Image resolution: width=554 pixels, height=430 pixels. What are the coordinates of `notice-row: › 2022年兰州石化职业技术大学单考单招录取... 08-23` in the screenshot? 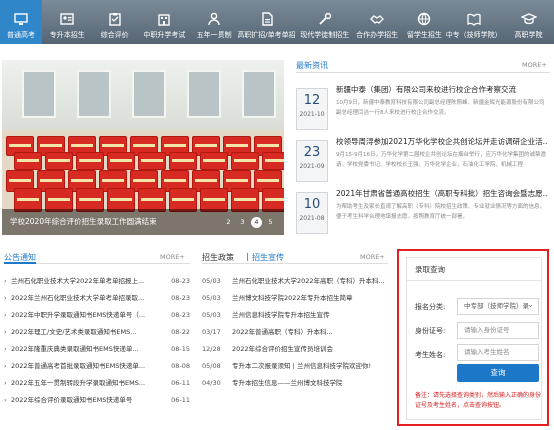 It's located at (97, 298).